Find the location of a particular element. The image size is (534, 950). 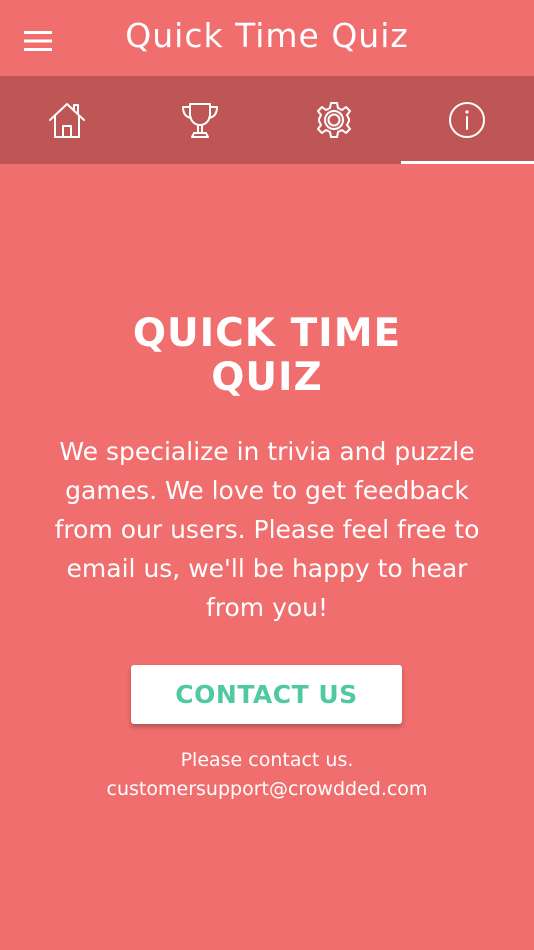

home-icon is located at coordinates (66, 120).